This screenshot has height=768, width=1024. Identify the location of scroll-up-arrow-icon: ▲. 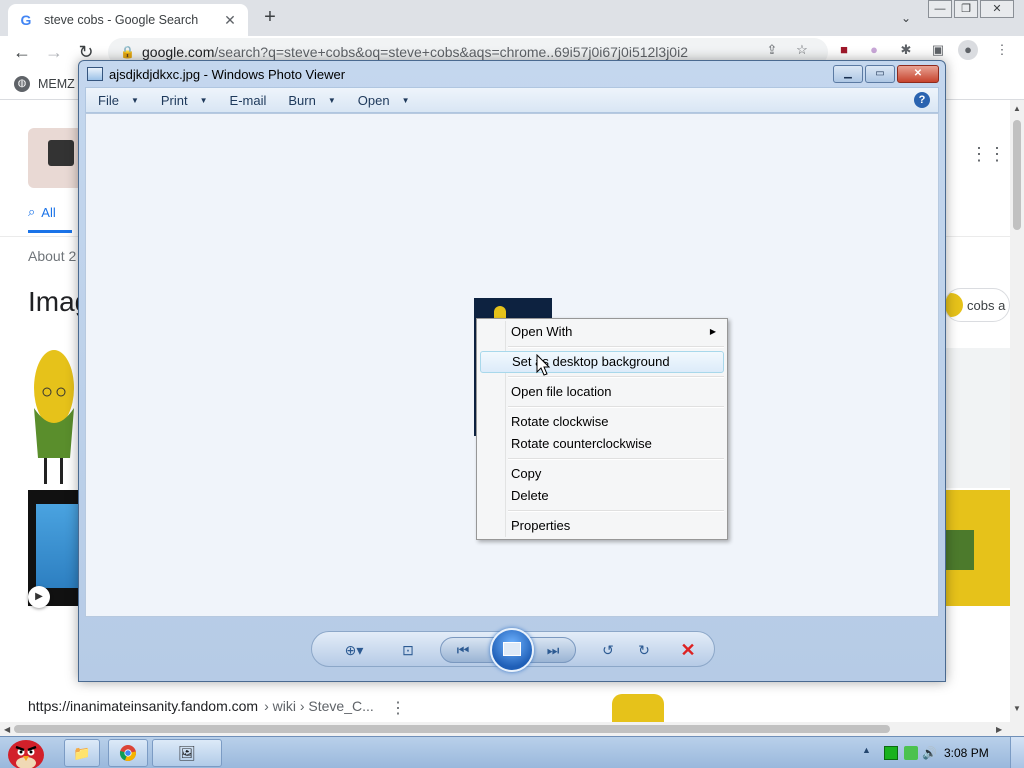
(1017, 108).